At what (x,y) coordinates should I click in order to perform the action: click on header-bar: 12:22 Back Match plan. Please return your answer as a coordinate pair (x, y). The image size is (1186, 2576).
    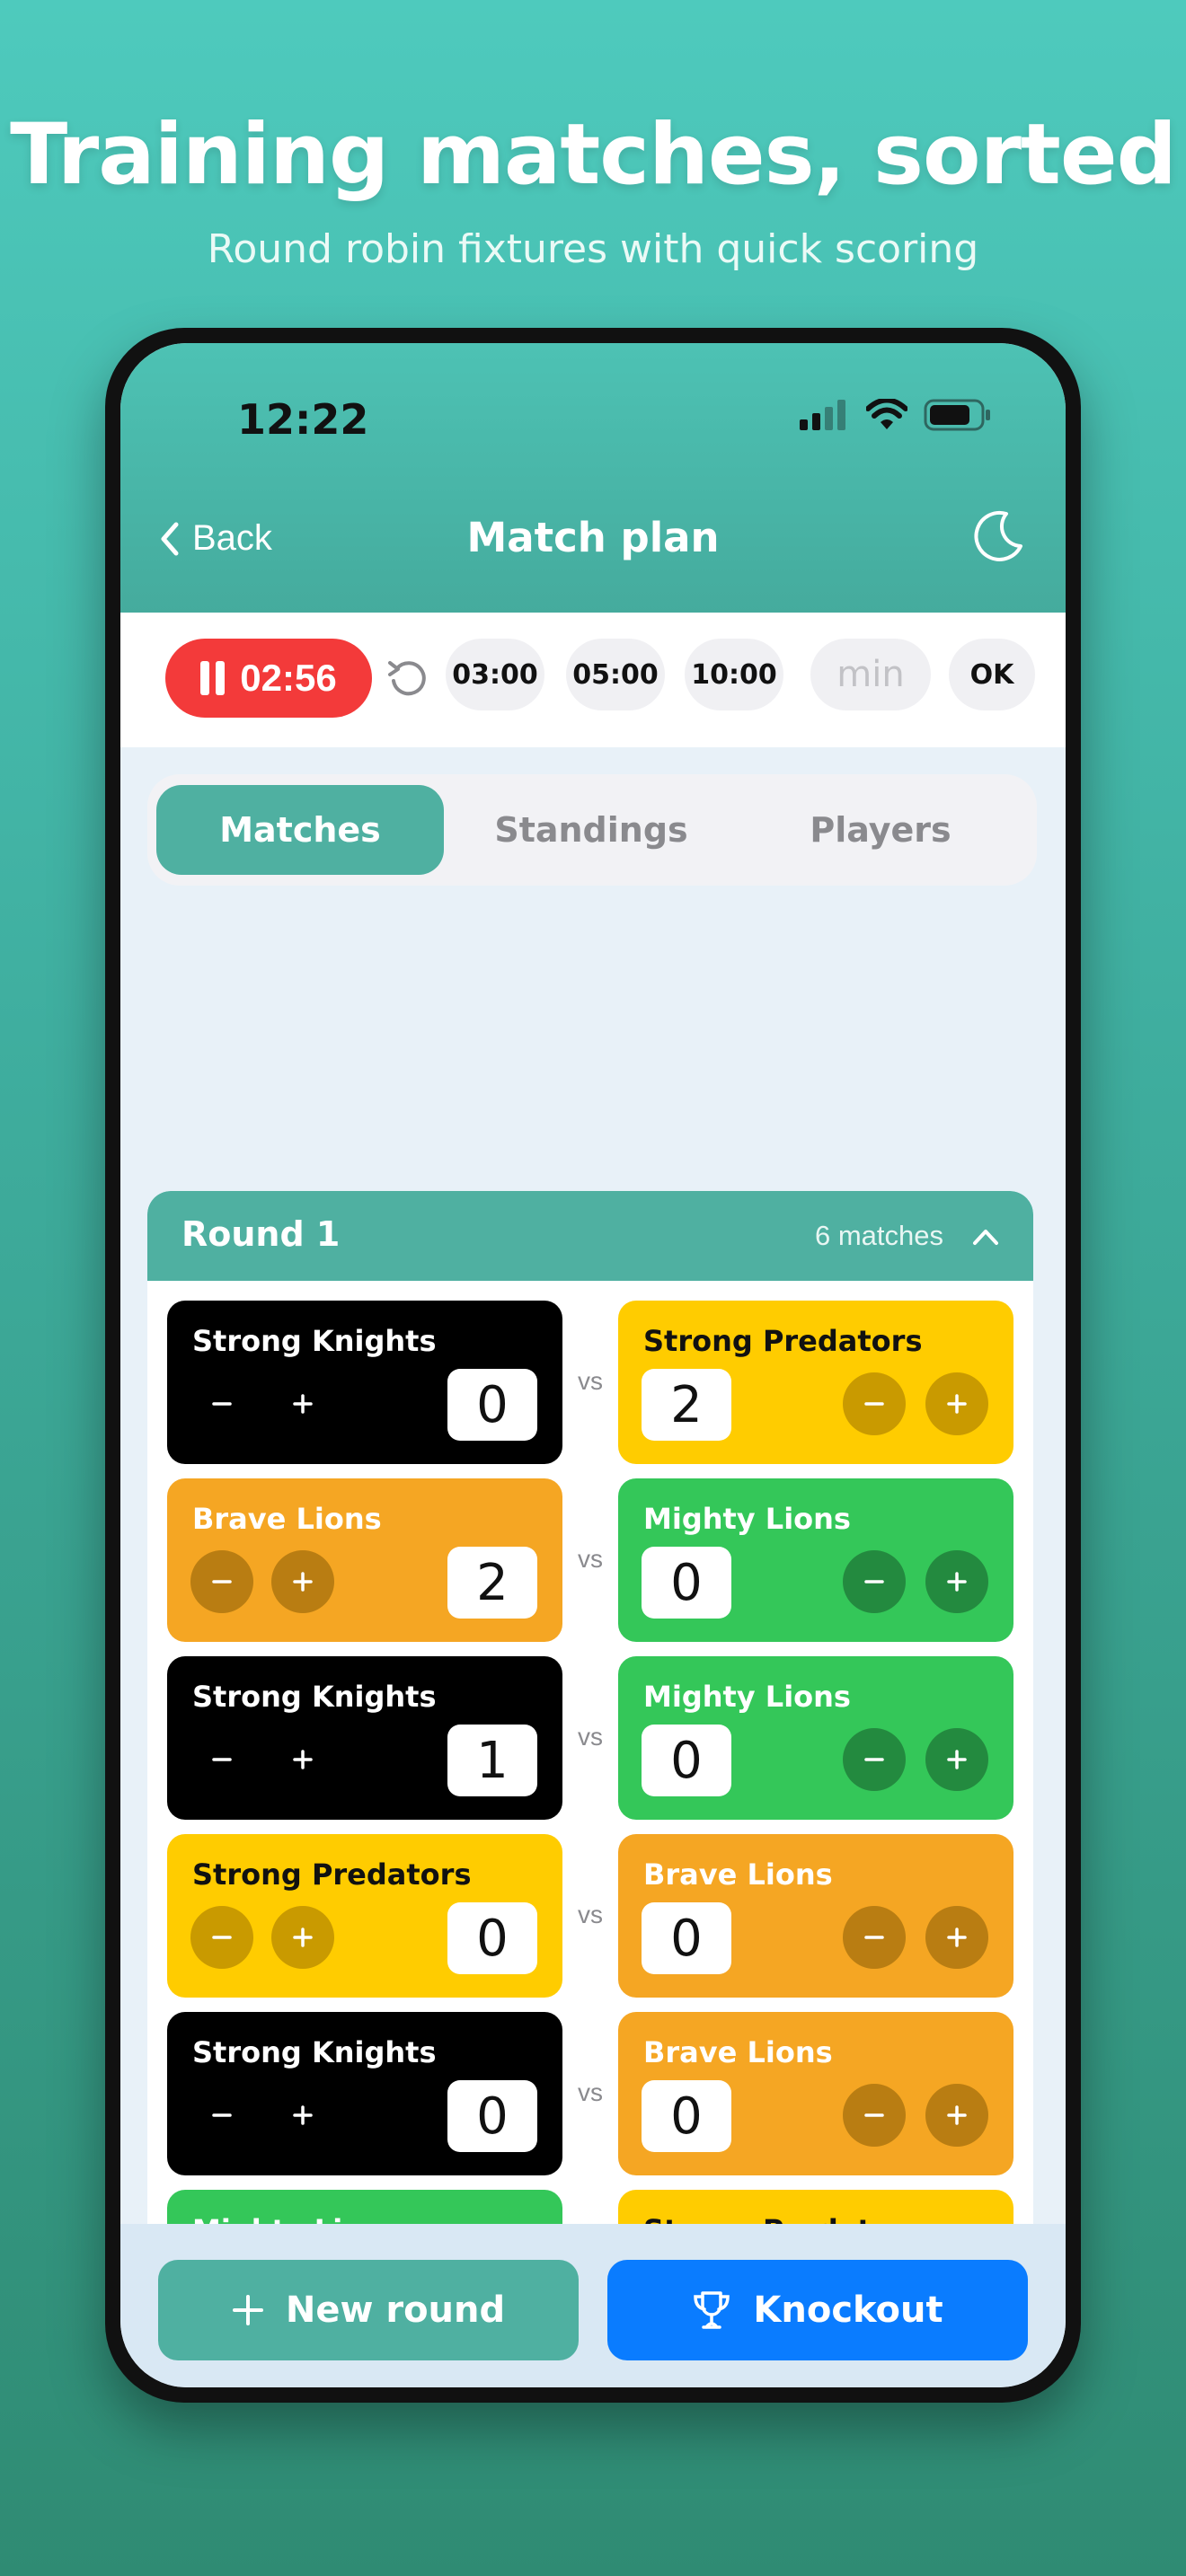
    Looking at the image, I should click on (593, 478).